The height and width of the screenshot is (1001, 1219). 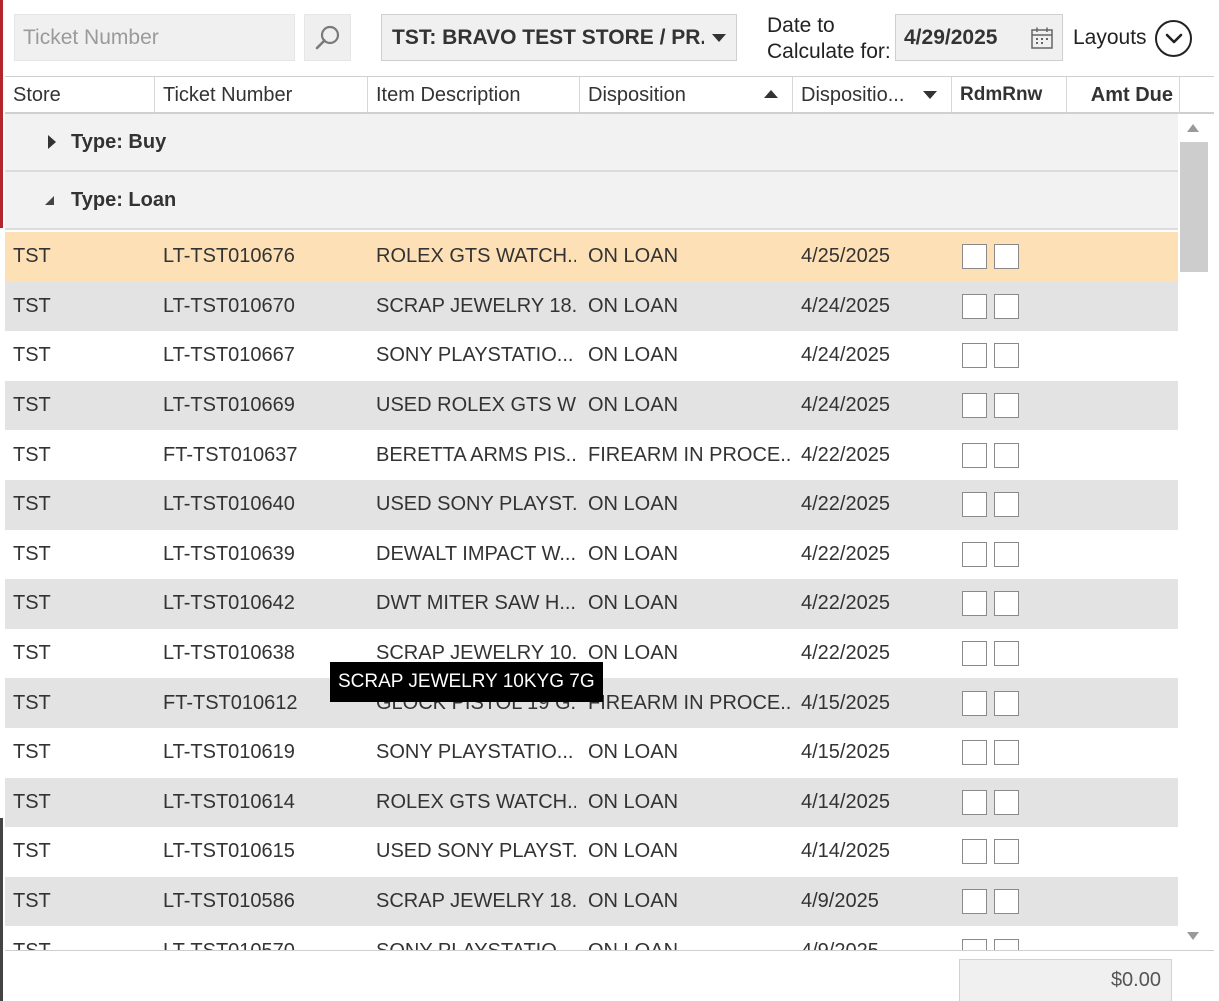 I want to click on cell-ticket-number: LT-TST010615, so click(x=229, y=851).